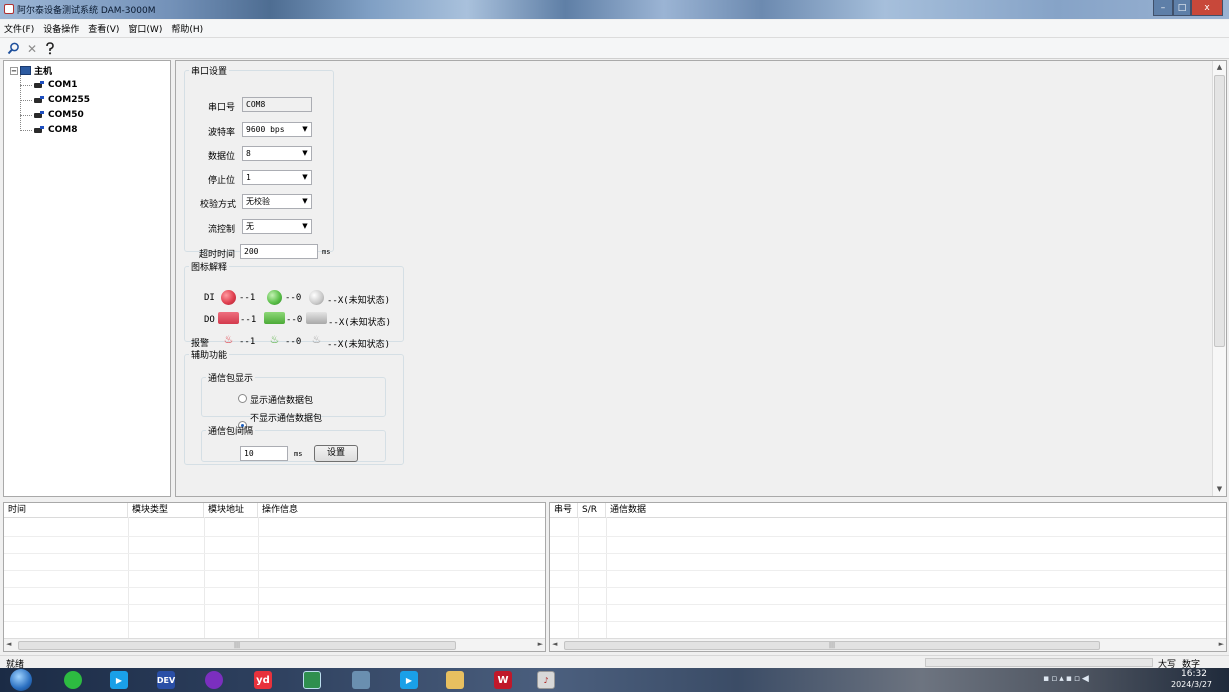  What do you see at coordinates (286, 417) in the screenshot?
I see `hide-packets-label: 不显示通信数据包` at bounding box center [286, 417].